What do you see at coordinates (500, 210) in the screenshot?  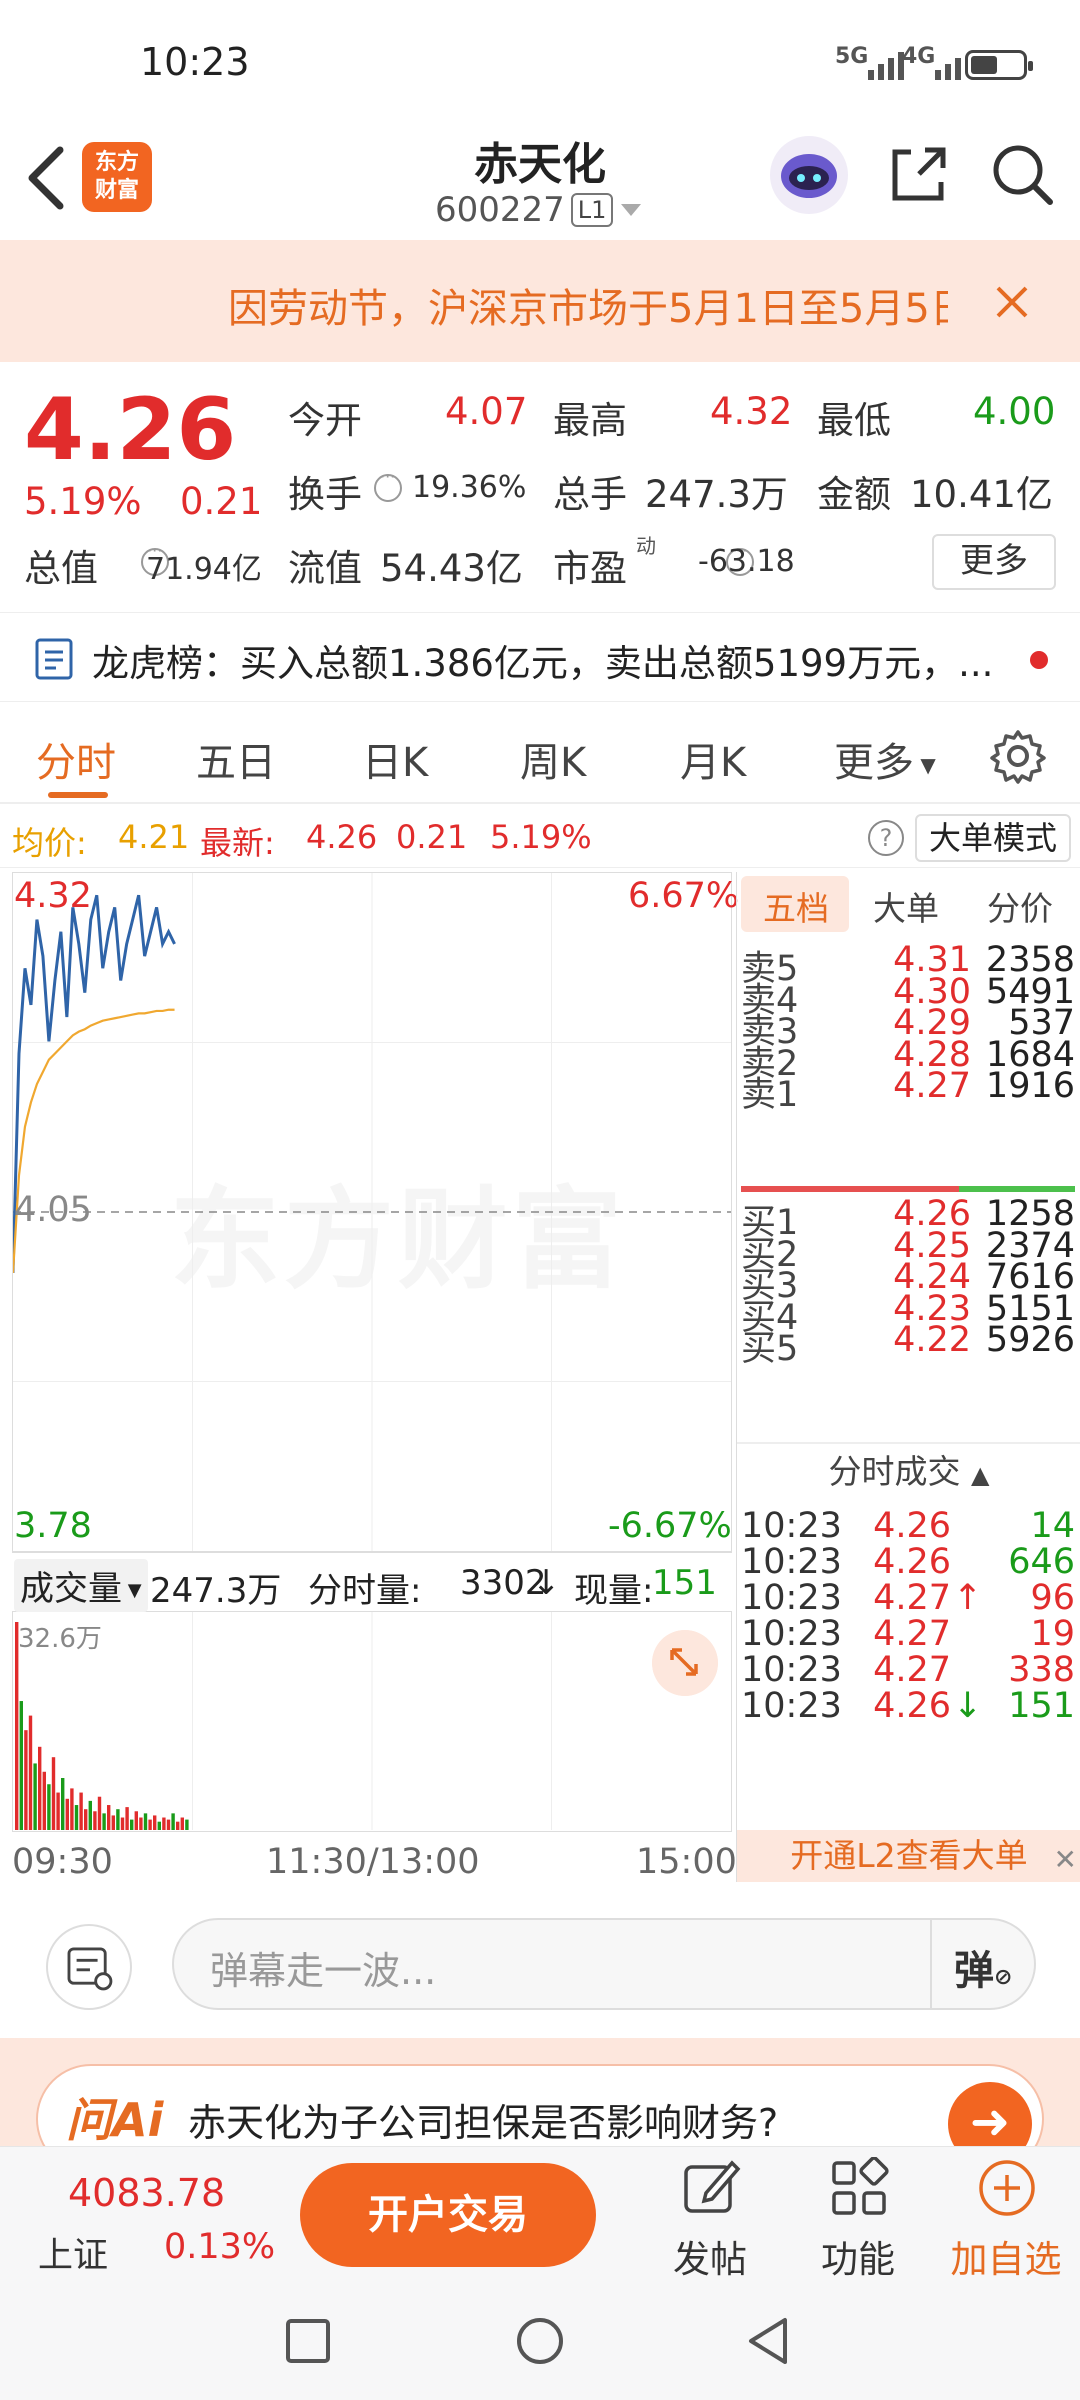 I see `stock-code: 600227` at bounding box center [500, 210].